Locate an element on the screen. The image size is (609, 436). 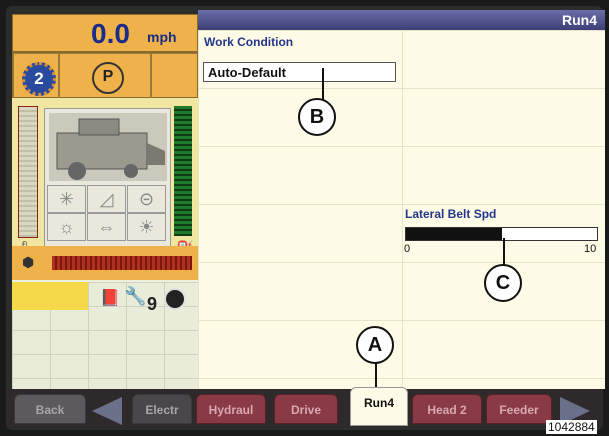
belt-speed-min-label: 0 is located at coordinates (407, 249).